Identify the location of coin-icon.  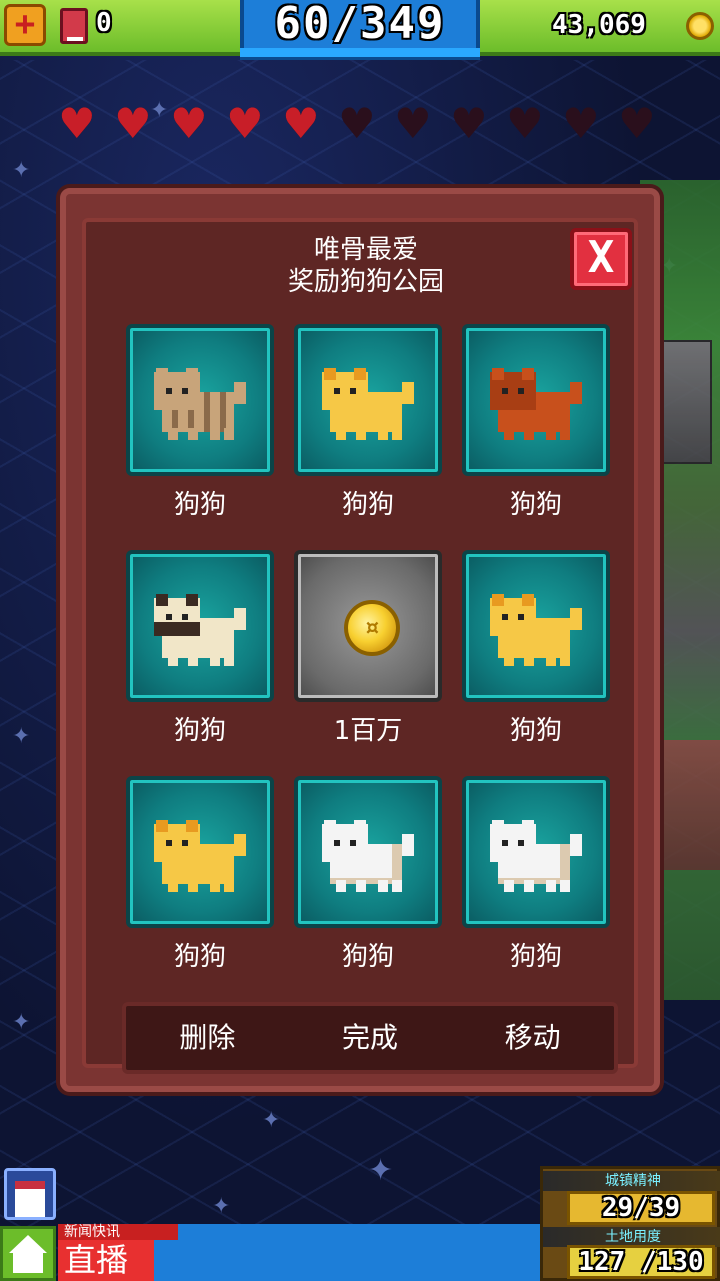
(700, 26).